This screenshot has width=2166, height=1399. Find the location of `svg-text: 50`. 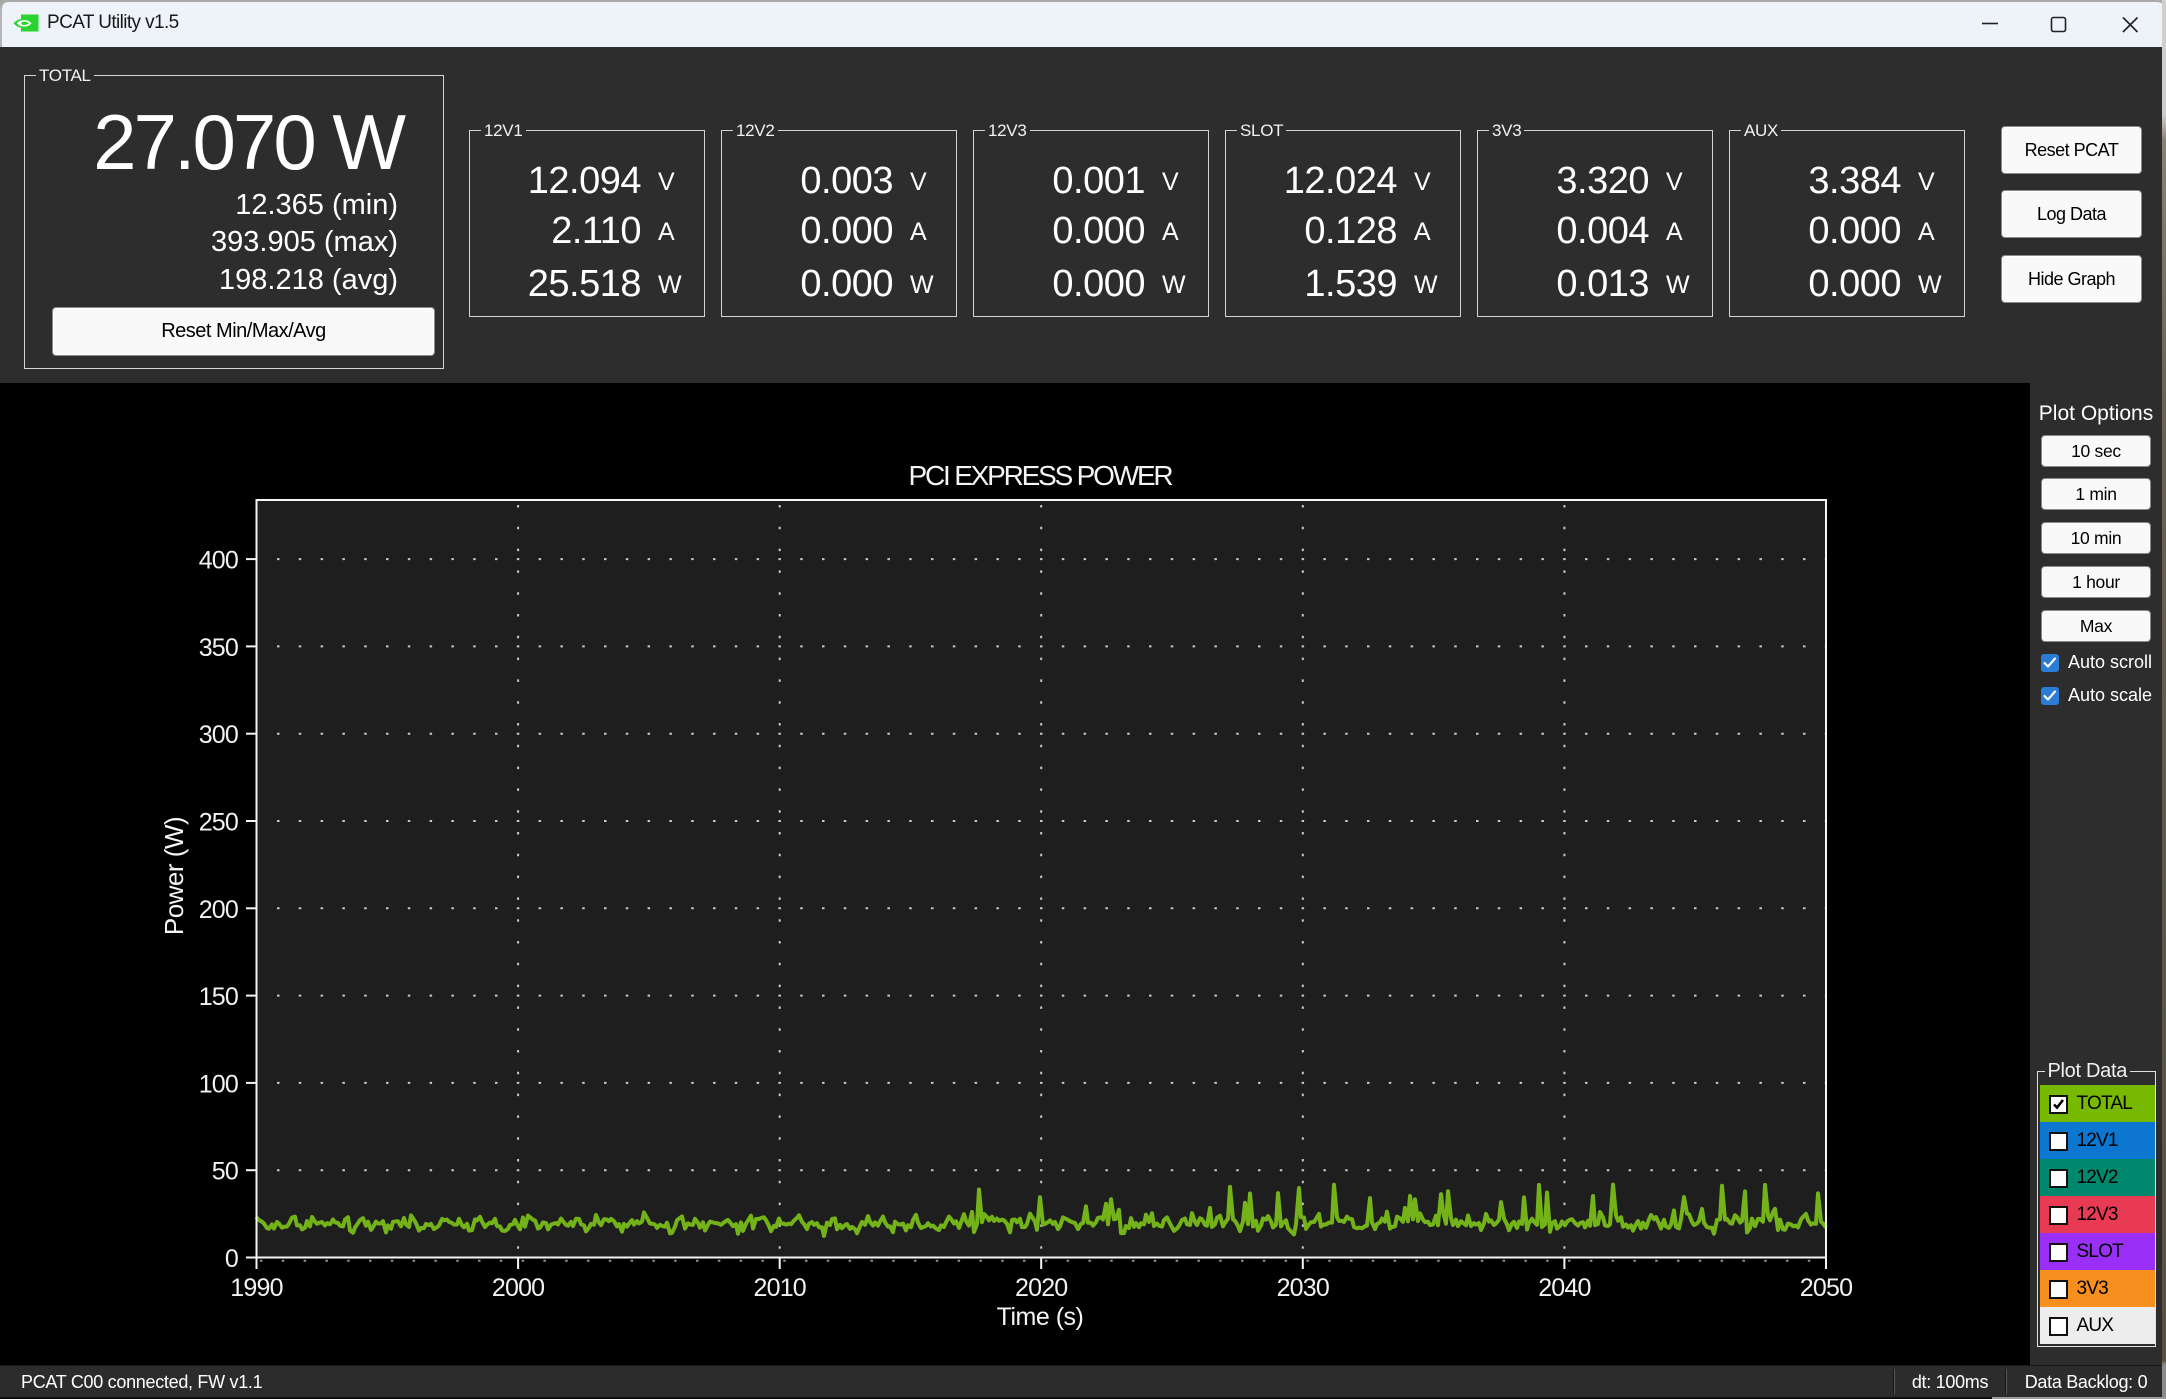

svg-text: 50 is located at coordinates (225, 1172).